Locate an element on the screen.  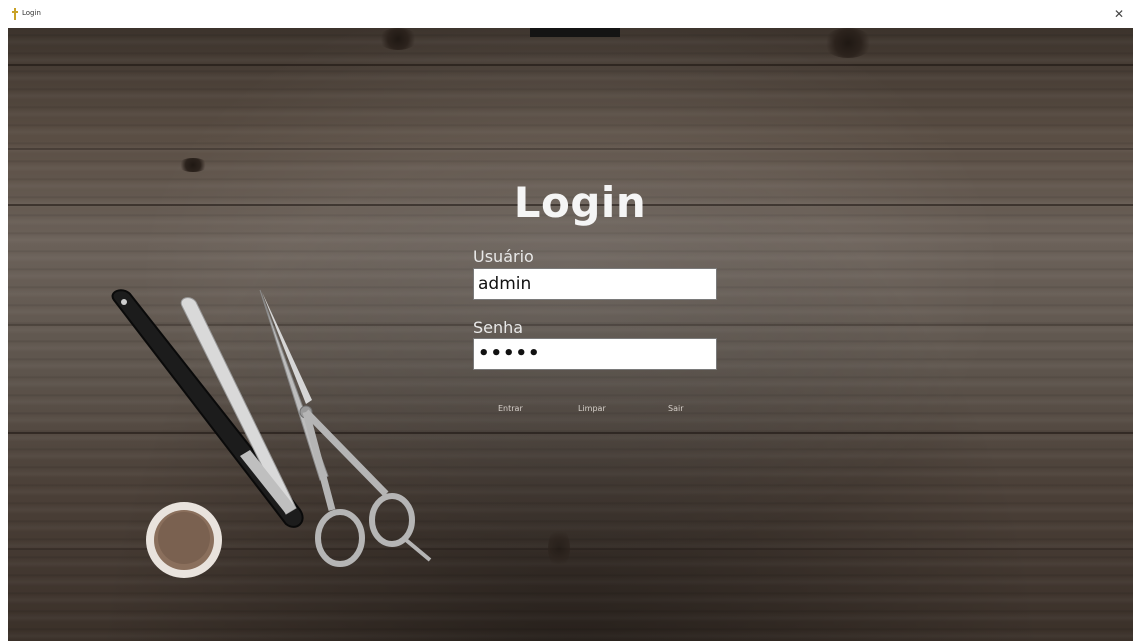
clear-button: Limpar is located at coordinates (592, 408).